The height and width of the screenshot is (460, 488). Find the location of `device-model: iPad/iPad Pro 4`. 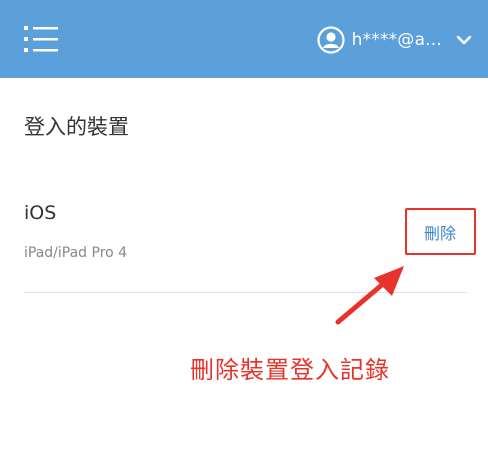

device-model: iPad/iPad Pro 4 is located at coordinates (76, 253).